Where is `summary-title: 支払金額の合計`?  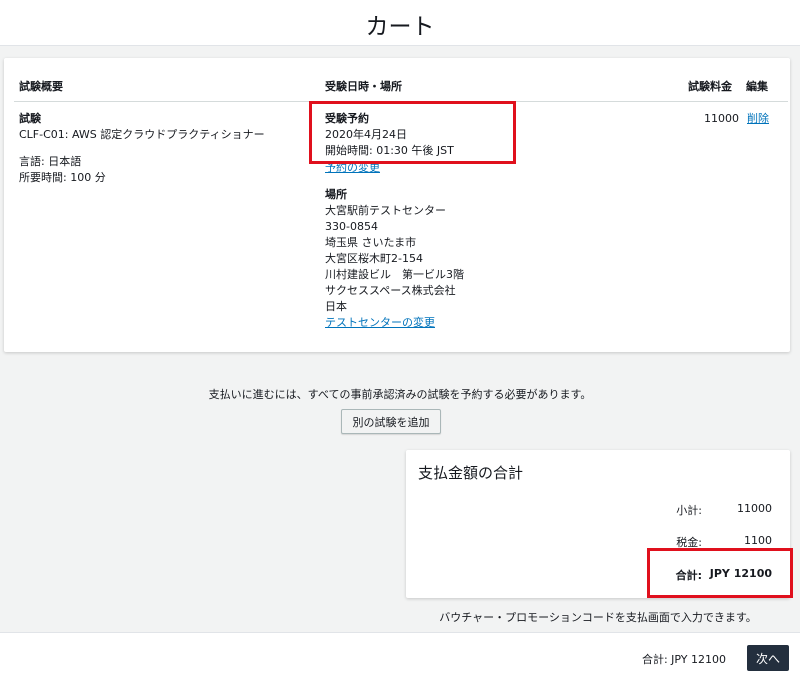 summary-title: 支払金額の合計 is located at coordinates (471, 473).